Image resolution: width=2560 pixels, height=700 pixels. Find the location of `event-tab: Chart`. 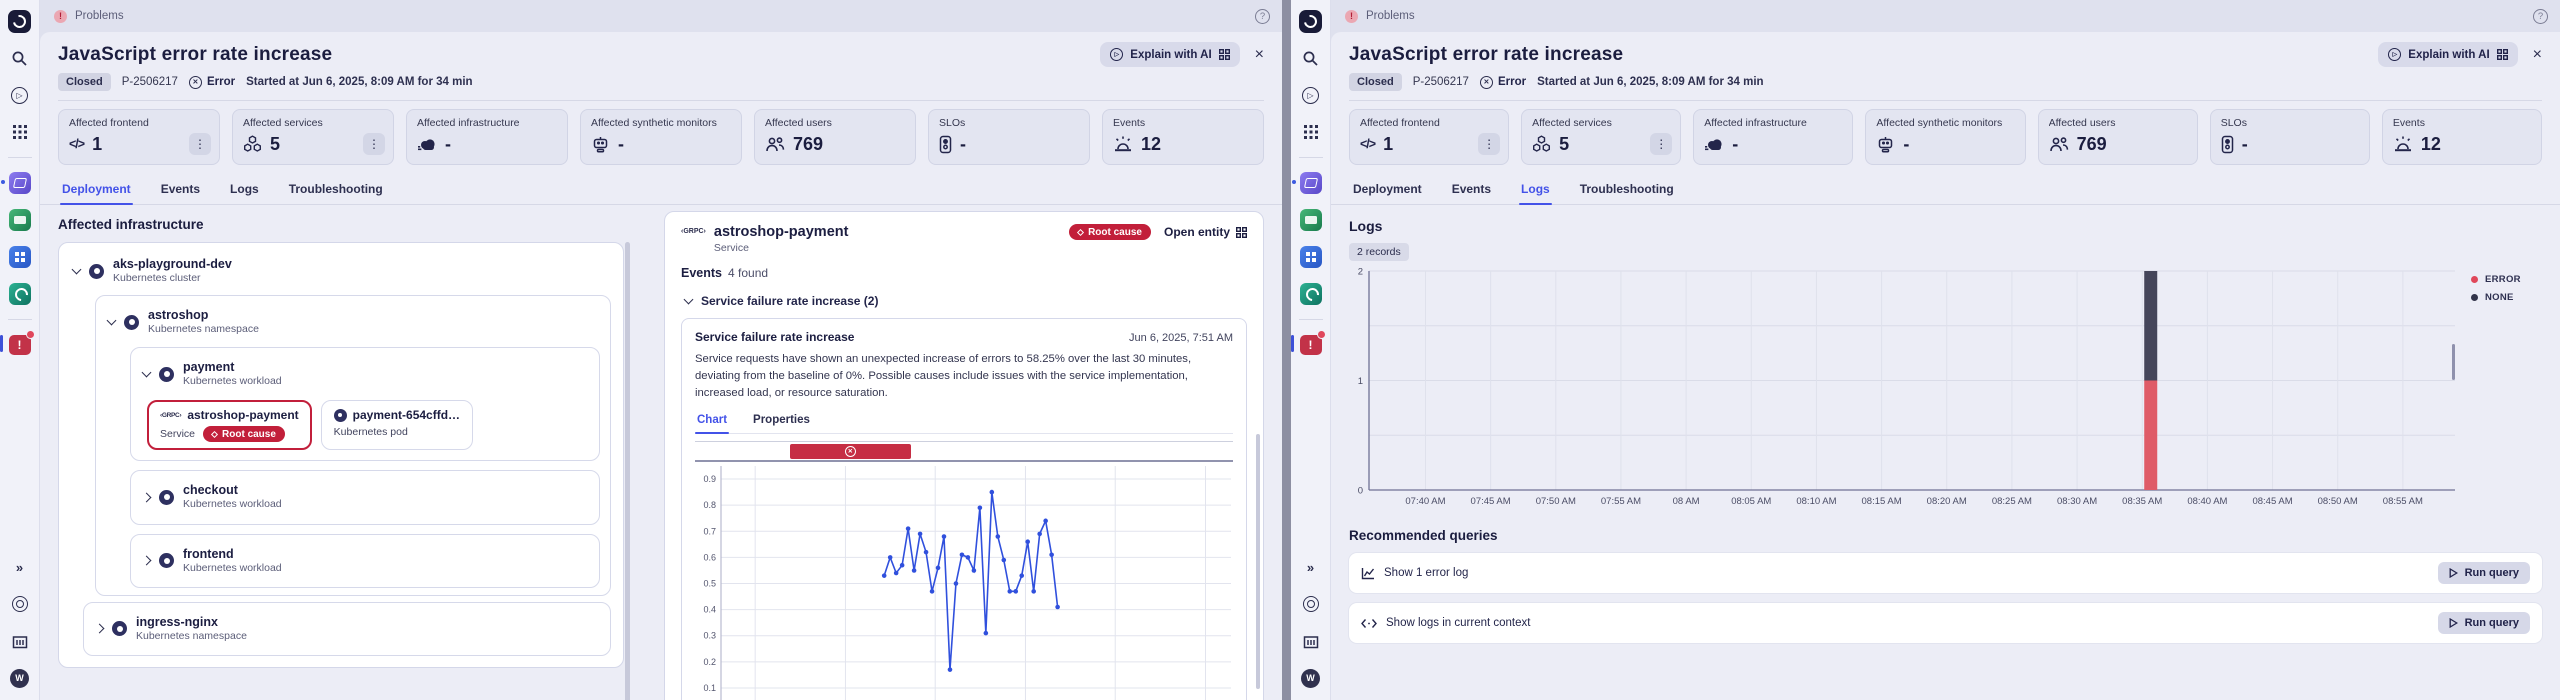

event-tab: Chart is located at coordinates (712, 422).